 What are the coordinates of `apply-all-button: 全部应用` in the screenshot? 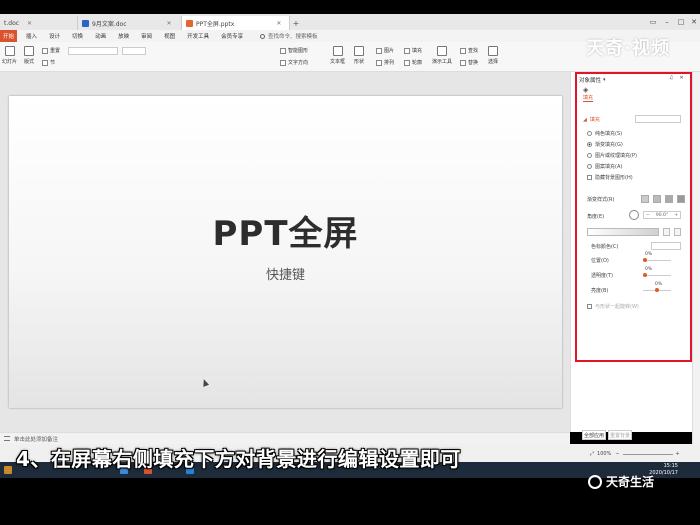 It's located at (594, 435).